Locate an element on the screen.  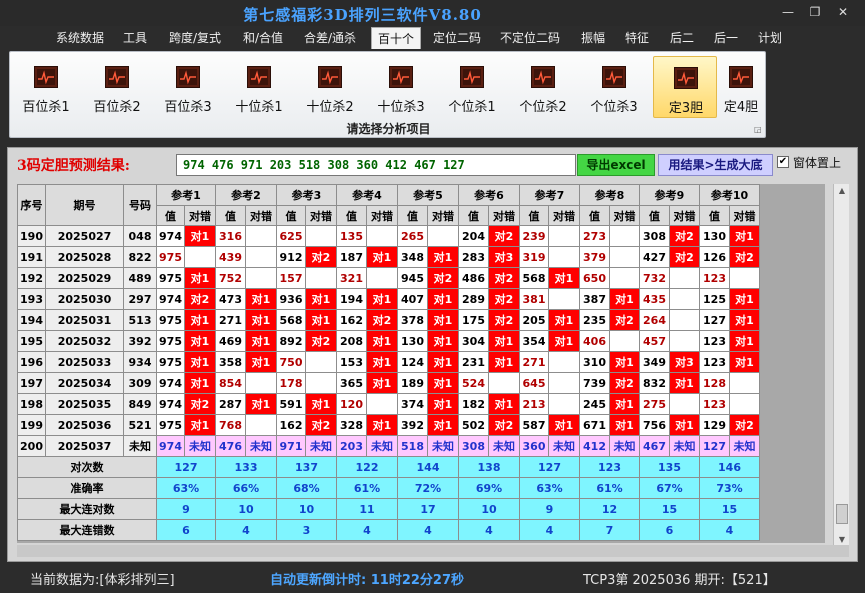
menu-nonposition-two: 不定位二码 is located at coordinates (530, 38).